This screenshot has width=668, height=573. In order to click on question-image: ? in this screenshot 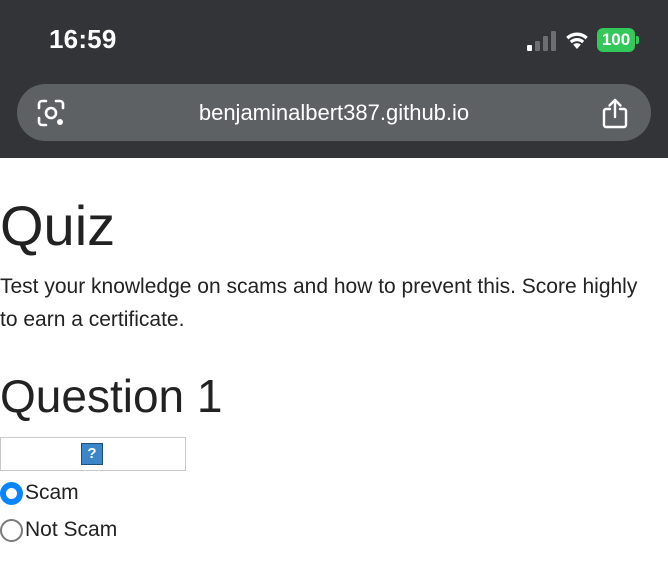, I will do `click(93, 454)`.